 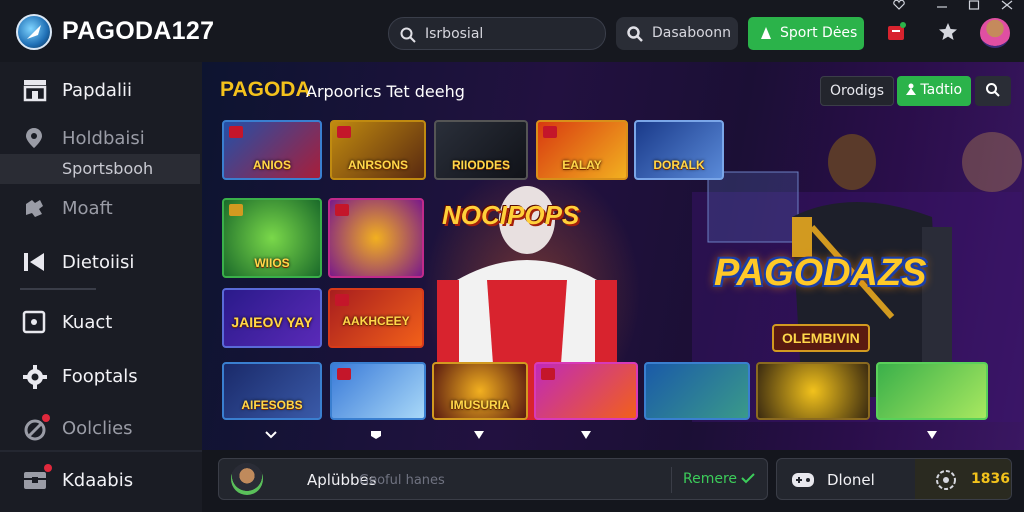 I want to click on promo-title: PAGODA, so click(x=265, y=89).